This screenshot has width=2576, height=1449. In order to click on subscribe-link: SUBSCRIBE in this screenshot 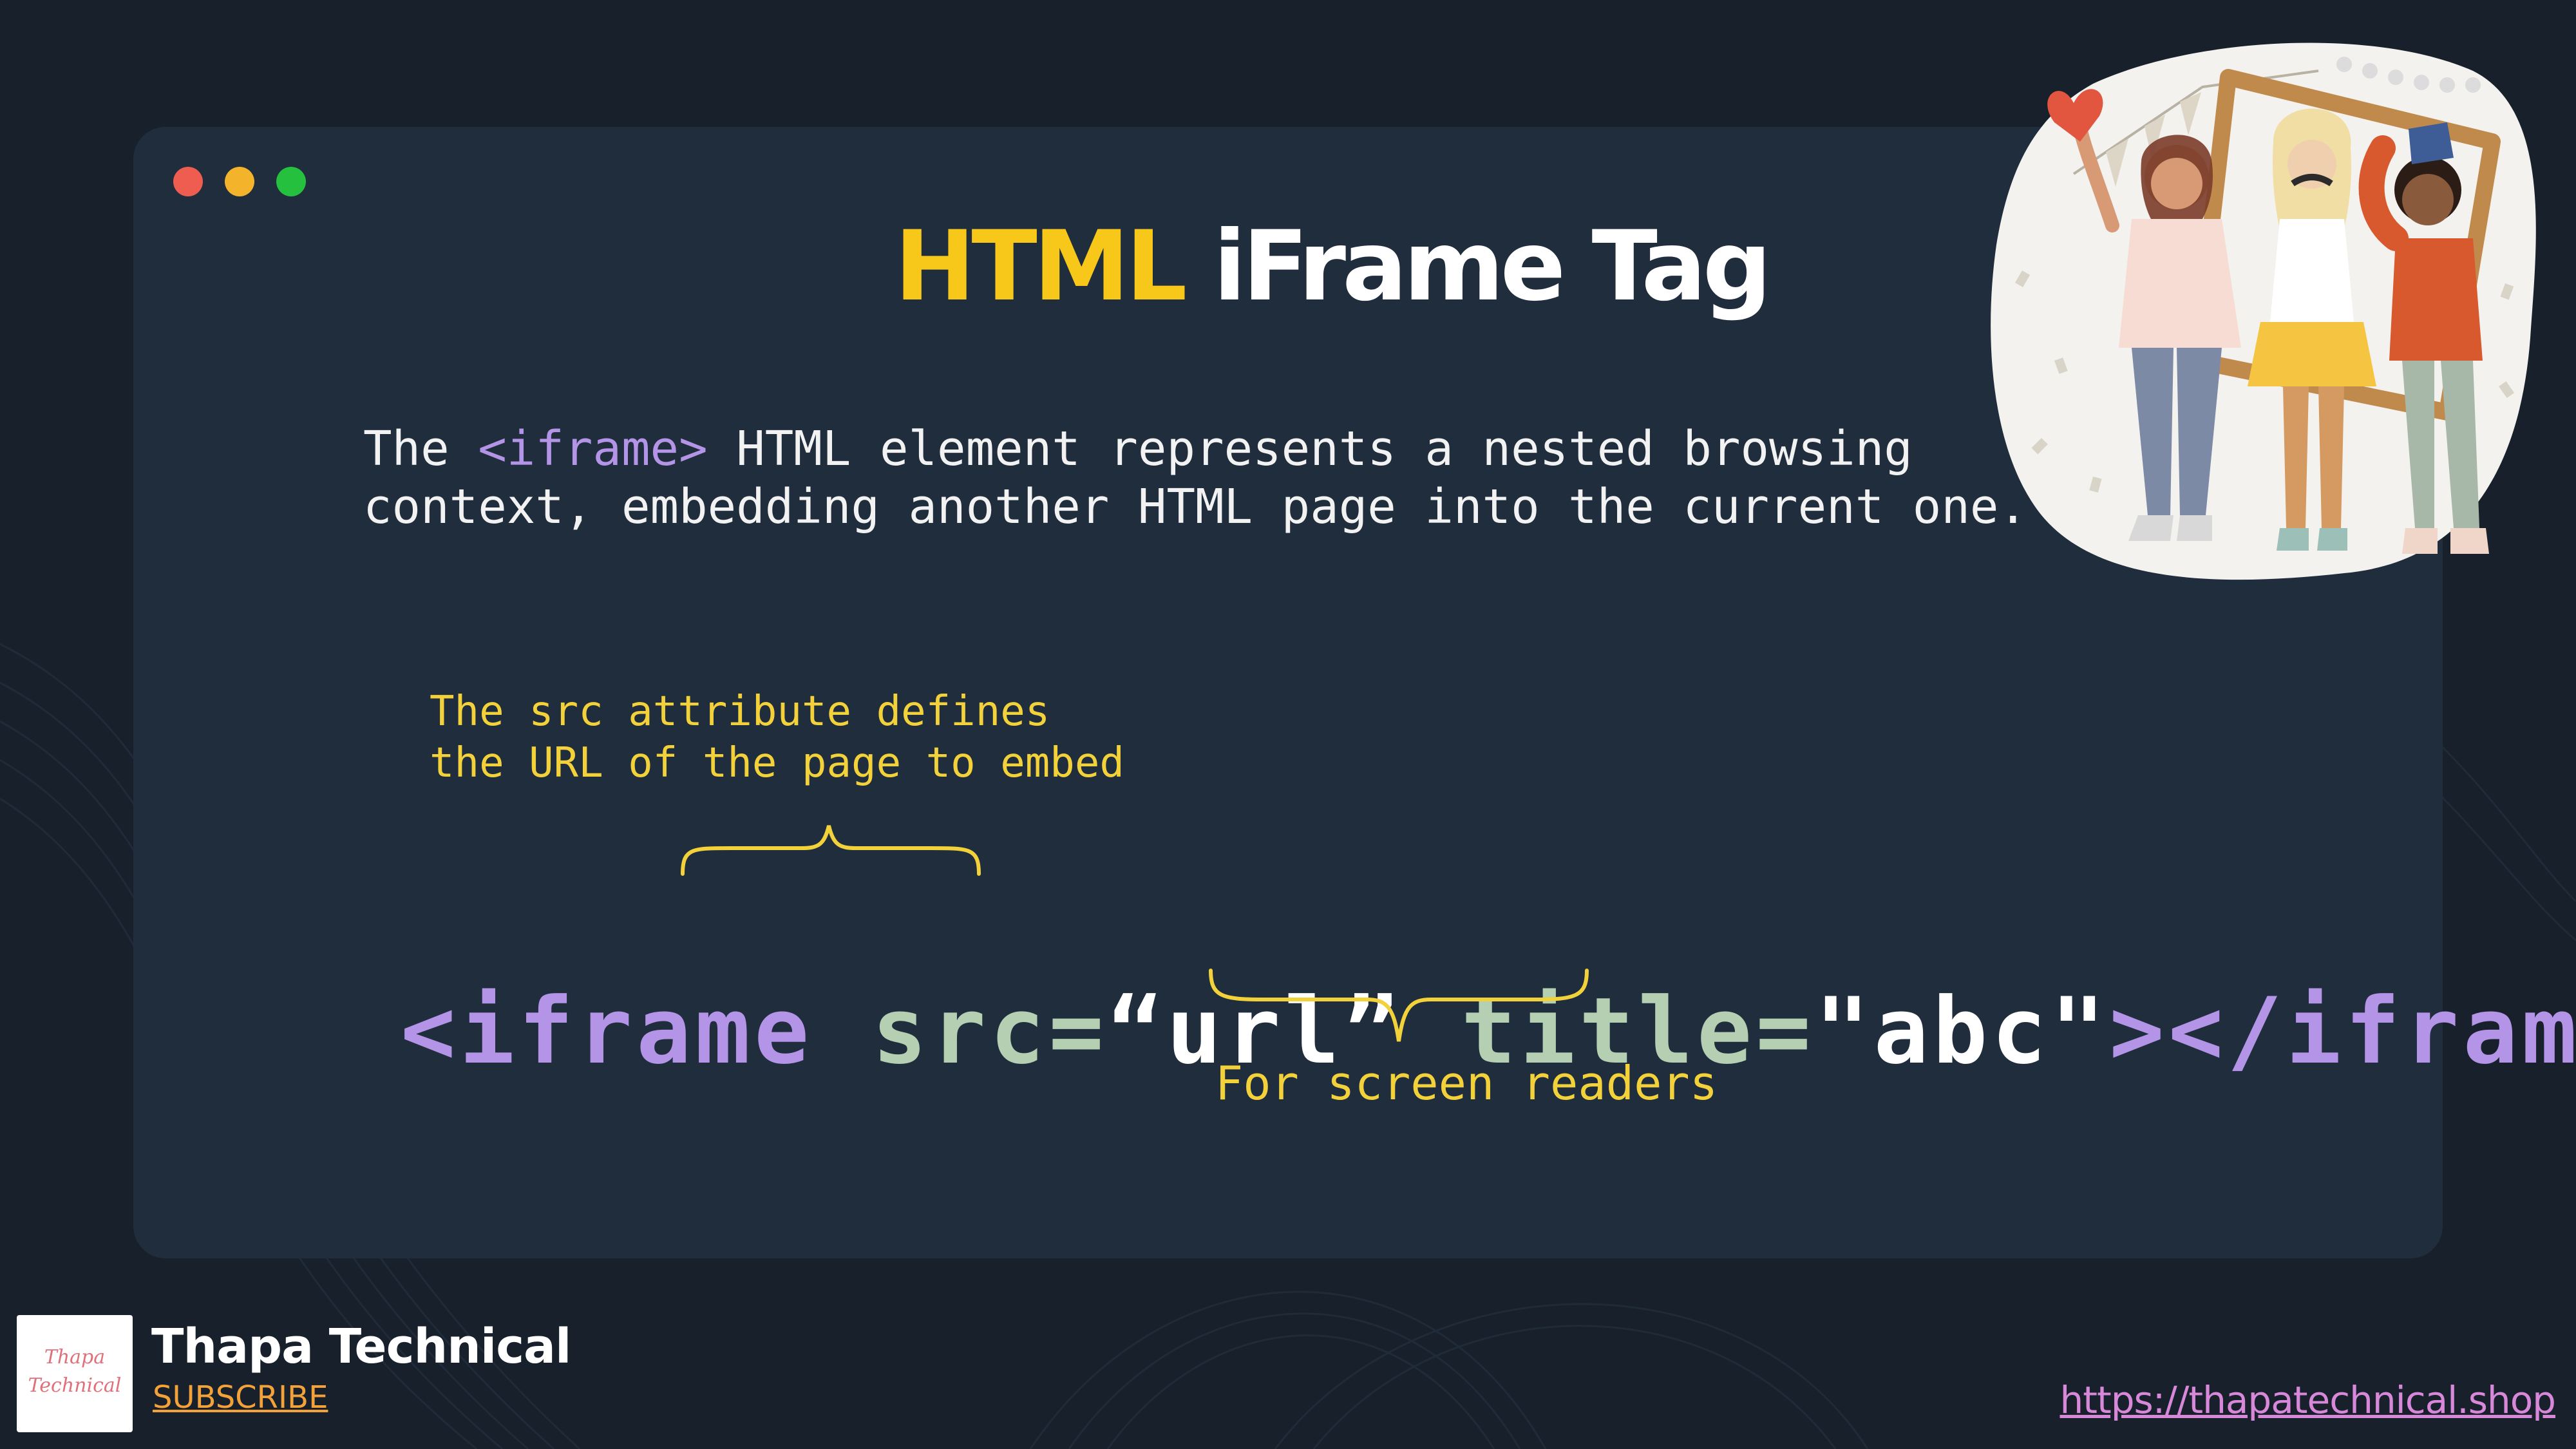, I will do `click(240, 1397)`.